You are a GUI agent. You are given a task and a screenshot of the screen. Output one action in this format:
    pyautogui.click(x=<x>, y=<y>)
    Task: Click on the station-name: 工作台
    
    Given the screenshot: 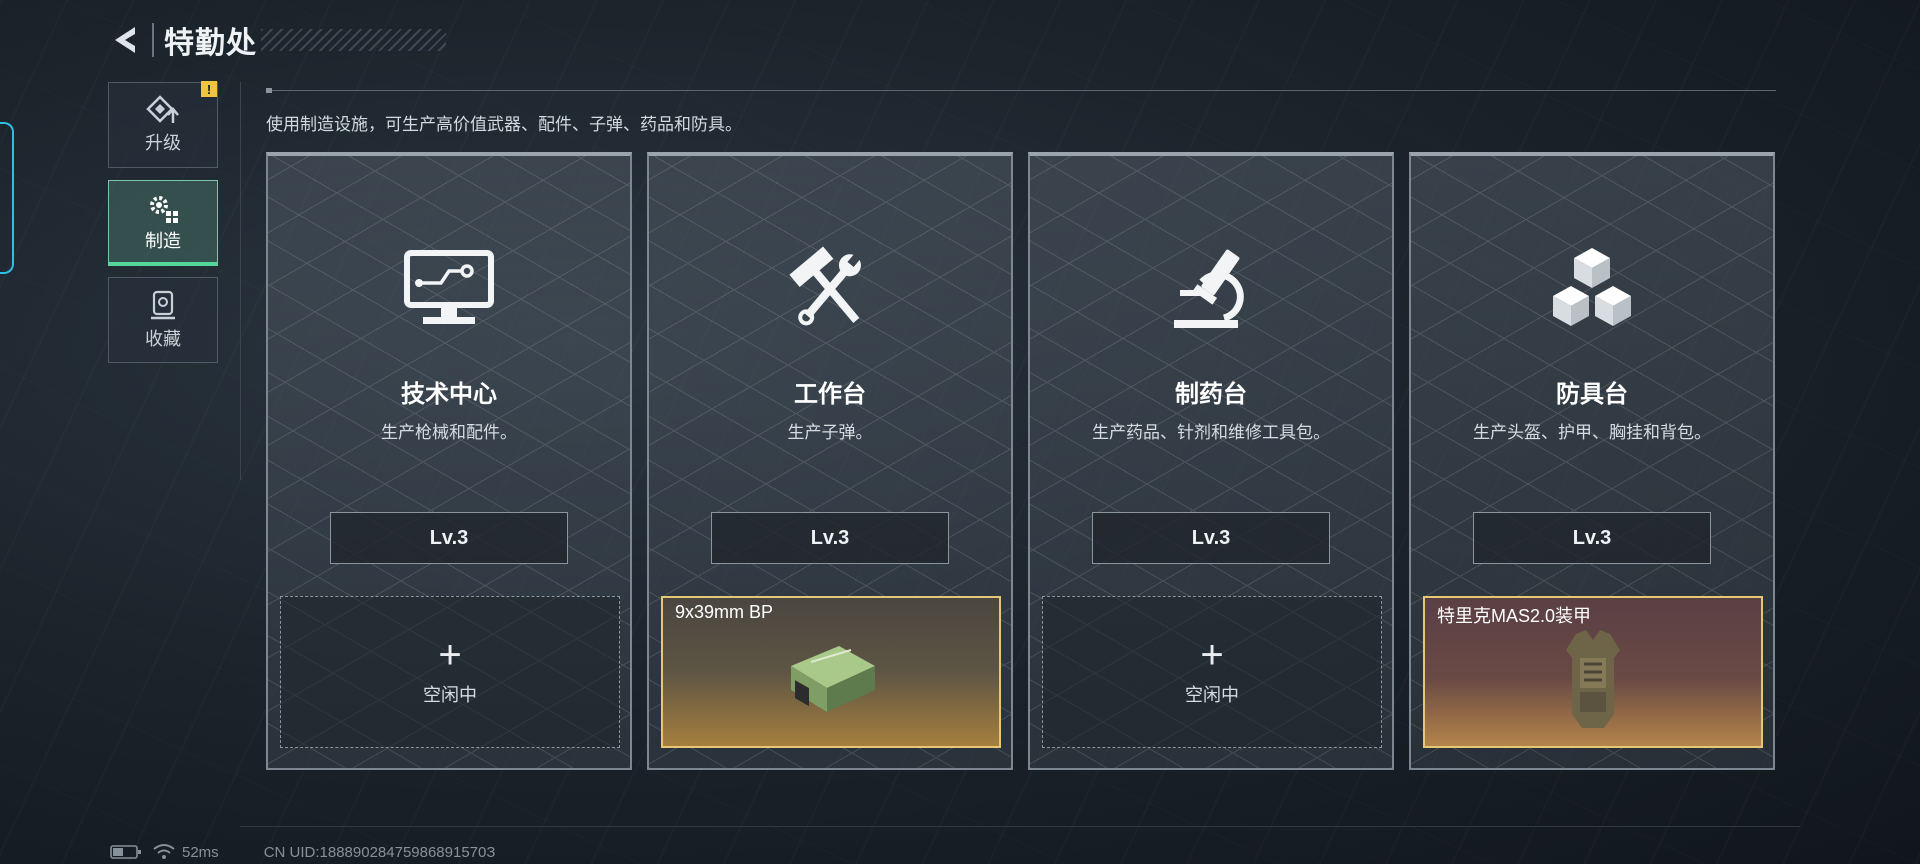 What is the action you would take?
    pyautogui.click(x=830, y=394)
    